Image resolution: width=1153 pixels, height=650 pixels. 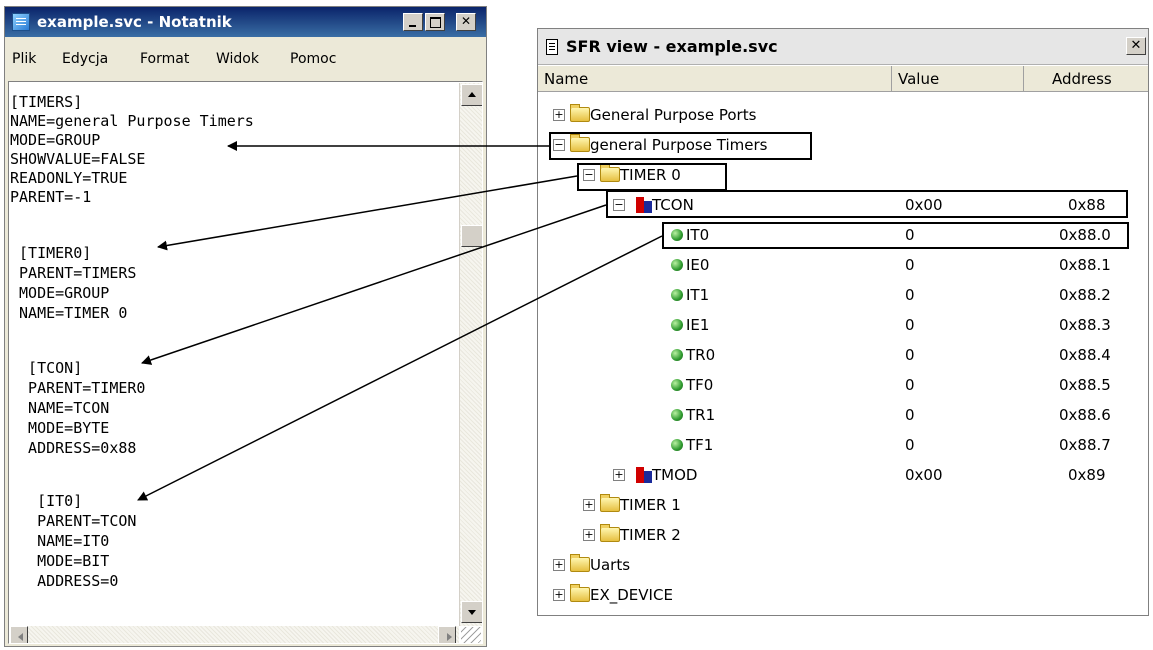 What do you see at coordinates (610, 565) in the screenshot?
I see `row-label: Uarts` at bounding box center [610, 565].